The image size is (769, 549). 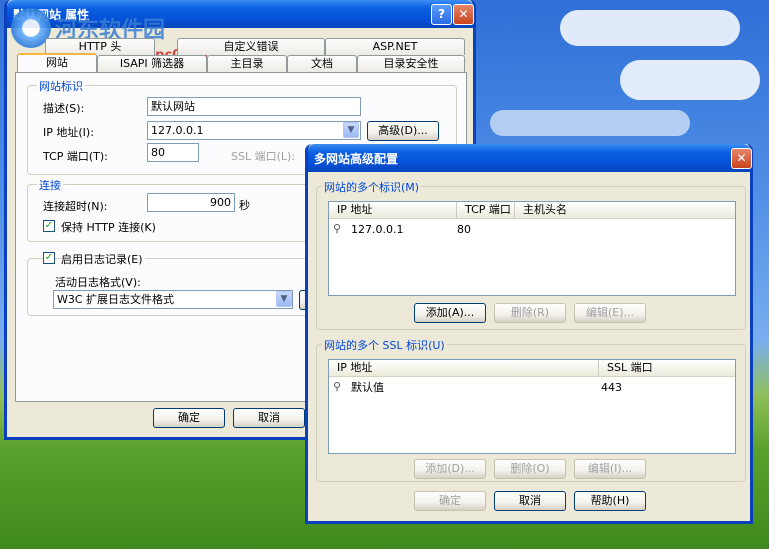 I want to click on row-port: 80, so click(x=464, y=229).